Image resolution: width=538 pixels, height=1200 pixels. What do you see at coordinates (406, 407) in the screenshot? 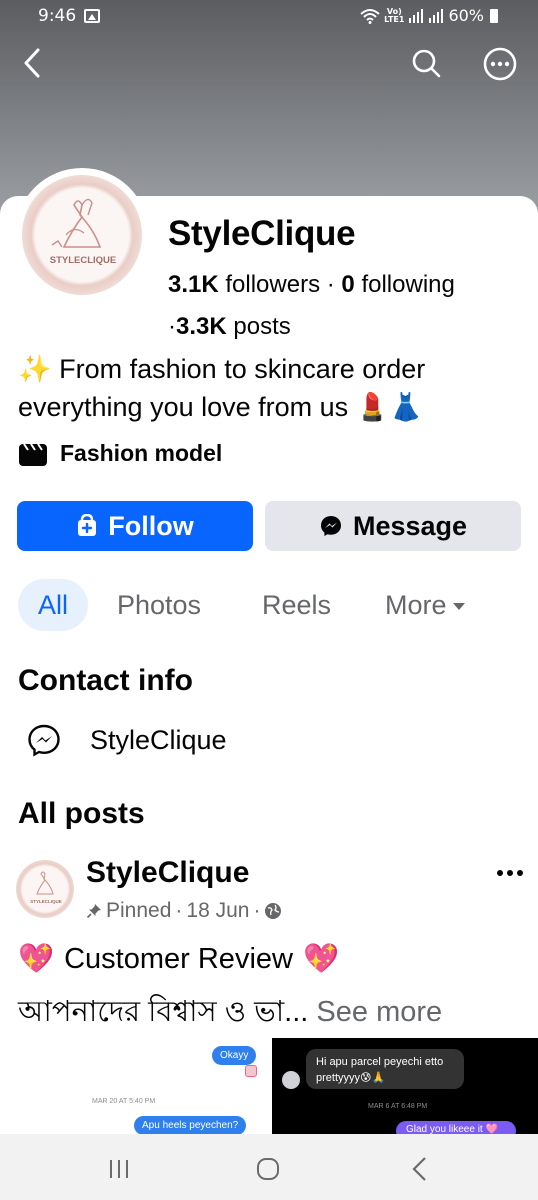
I see `dress-icon: 👗` at bounding box center [406, 407].